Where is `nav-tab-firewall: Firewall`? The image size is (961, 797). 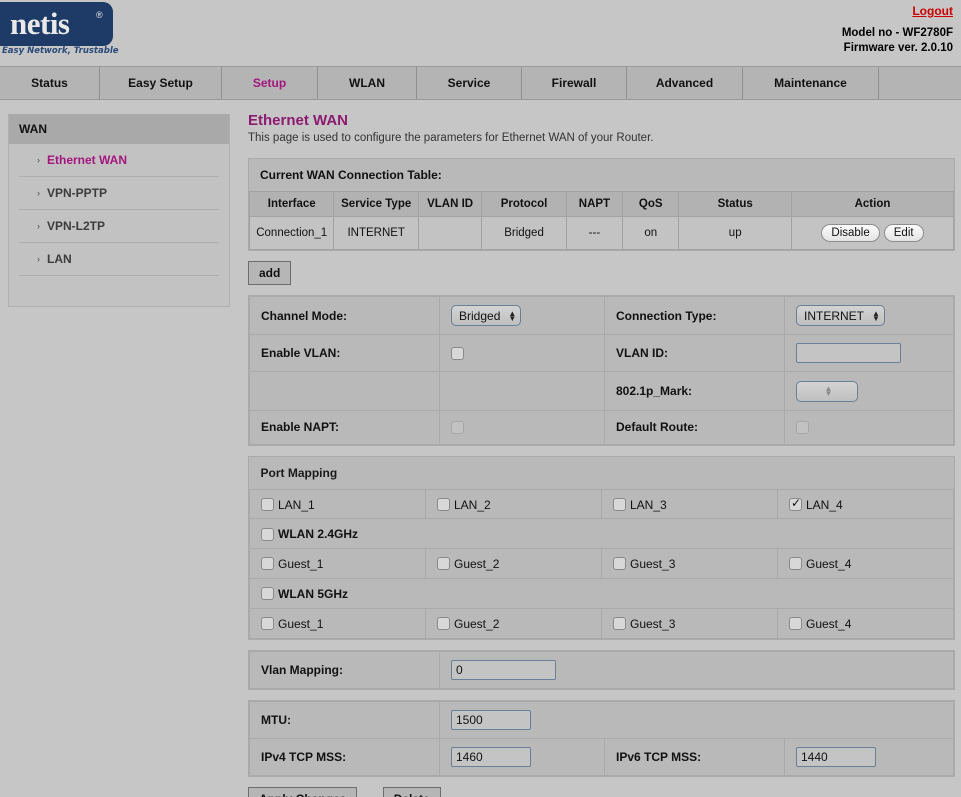
nav-tab-firewall: Firewall is located at coordinates (574, 83).